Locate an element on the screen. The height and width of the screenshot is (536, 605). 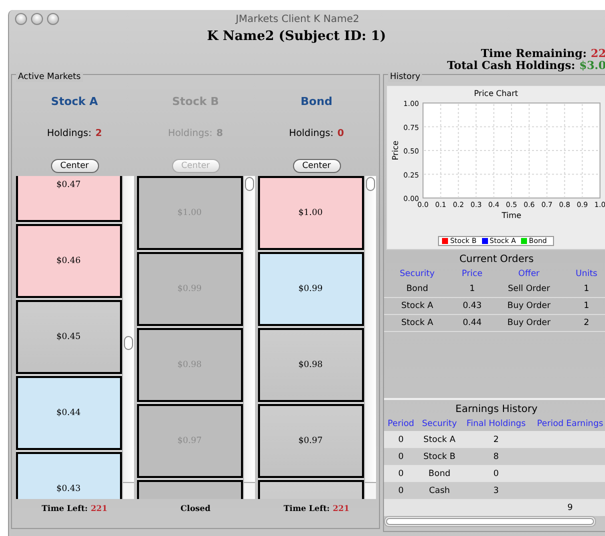
column-header: Offer is located at coordinates (529, 274).